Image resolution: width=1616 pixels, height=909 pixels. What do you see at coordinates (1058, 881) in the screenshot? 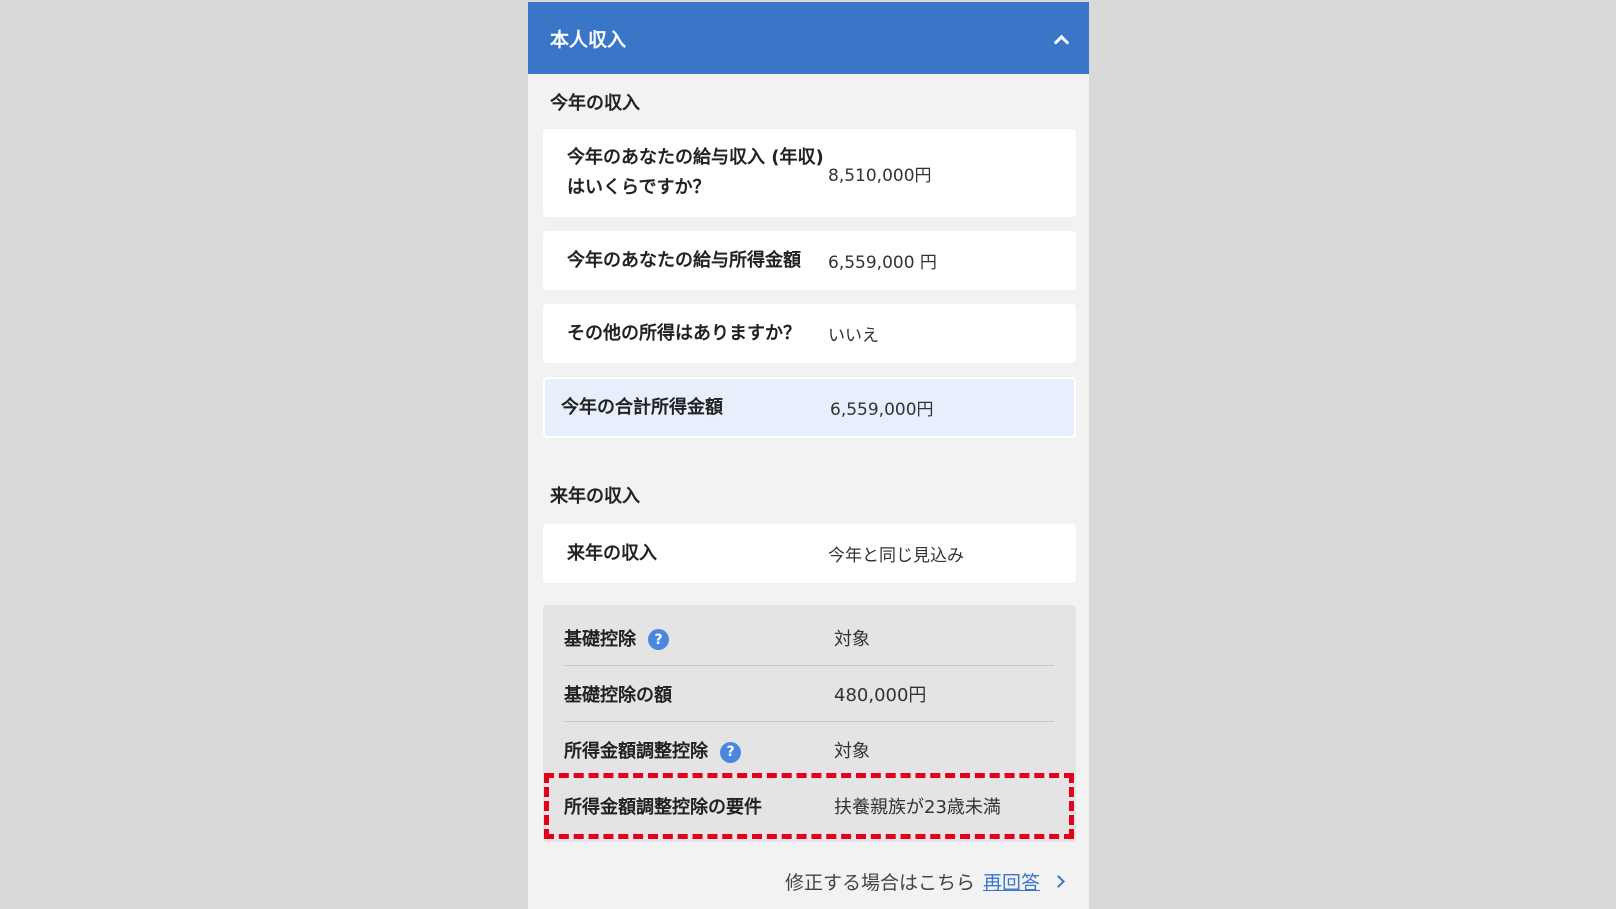
I see `chevron-right-icon` at bounding box center [1058, 881].